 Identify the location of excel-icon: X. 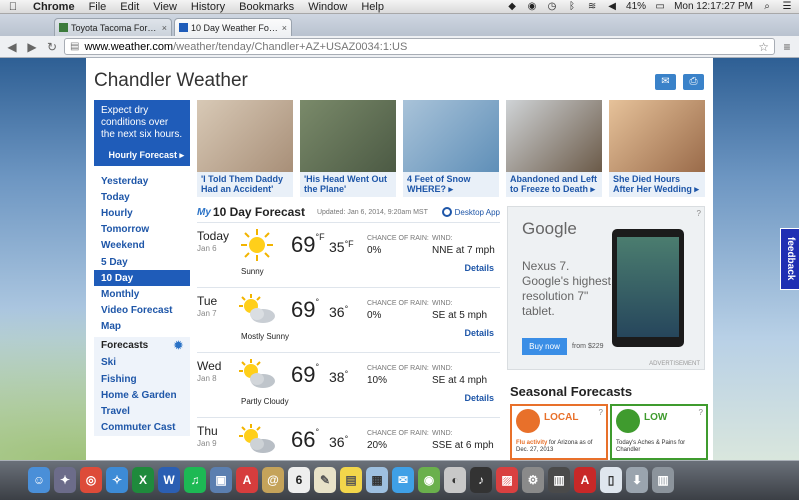
(143, 480).